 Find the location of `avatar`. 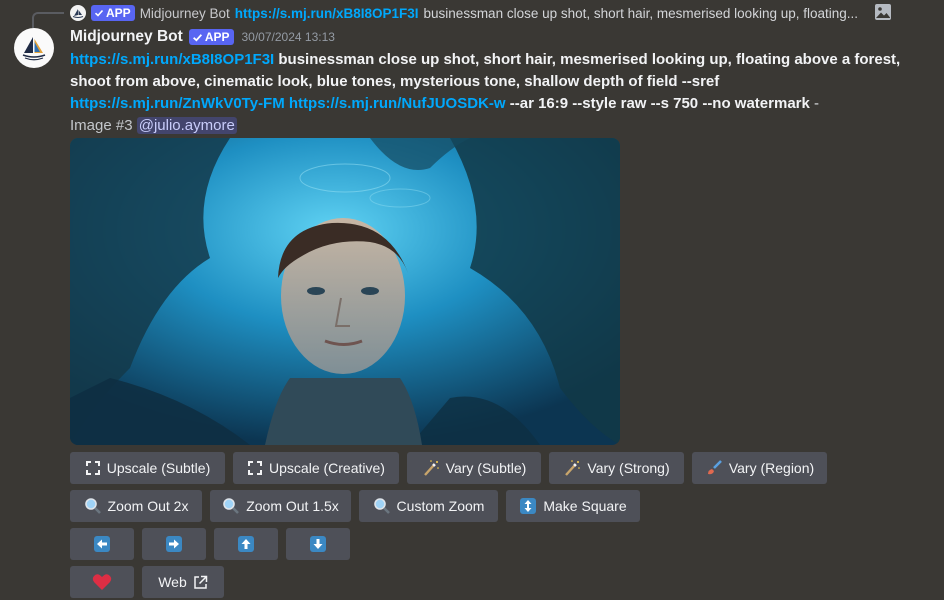

avatar is located at coordinates (34, 48).